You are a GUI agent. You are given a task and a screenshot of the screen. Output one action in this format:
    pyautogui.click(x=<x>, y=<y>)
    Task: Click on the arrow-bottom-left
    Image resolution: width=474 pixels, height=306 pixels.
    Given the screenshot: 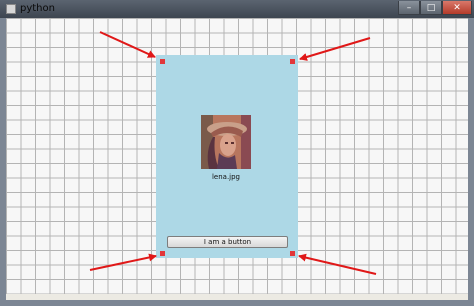 What is the action you would take?
    pyautogui.click(x=123, y=262)
    